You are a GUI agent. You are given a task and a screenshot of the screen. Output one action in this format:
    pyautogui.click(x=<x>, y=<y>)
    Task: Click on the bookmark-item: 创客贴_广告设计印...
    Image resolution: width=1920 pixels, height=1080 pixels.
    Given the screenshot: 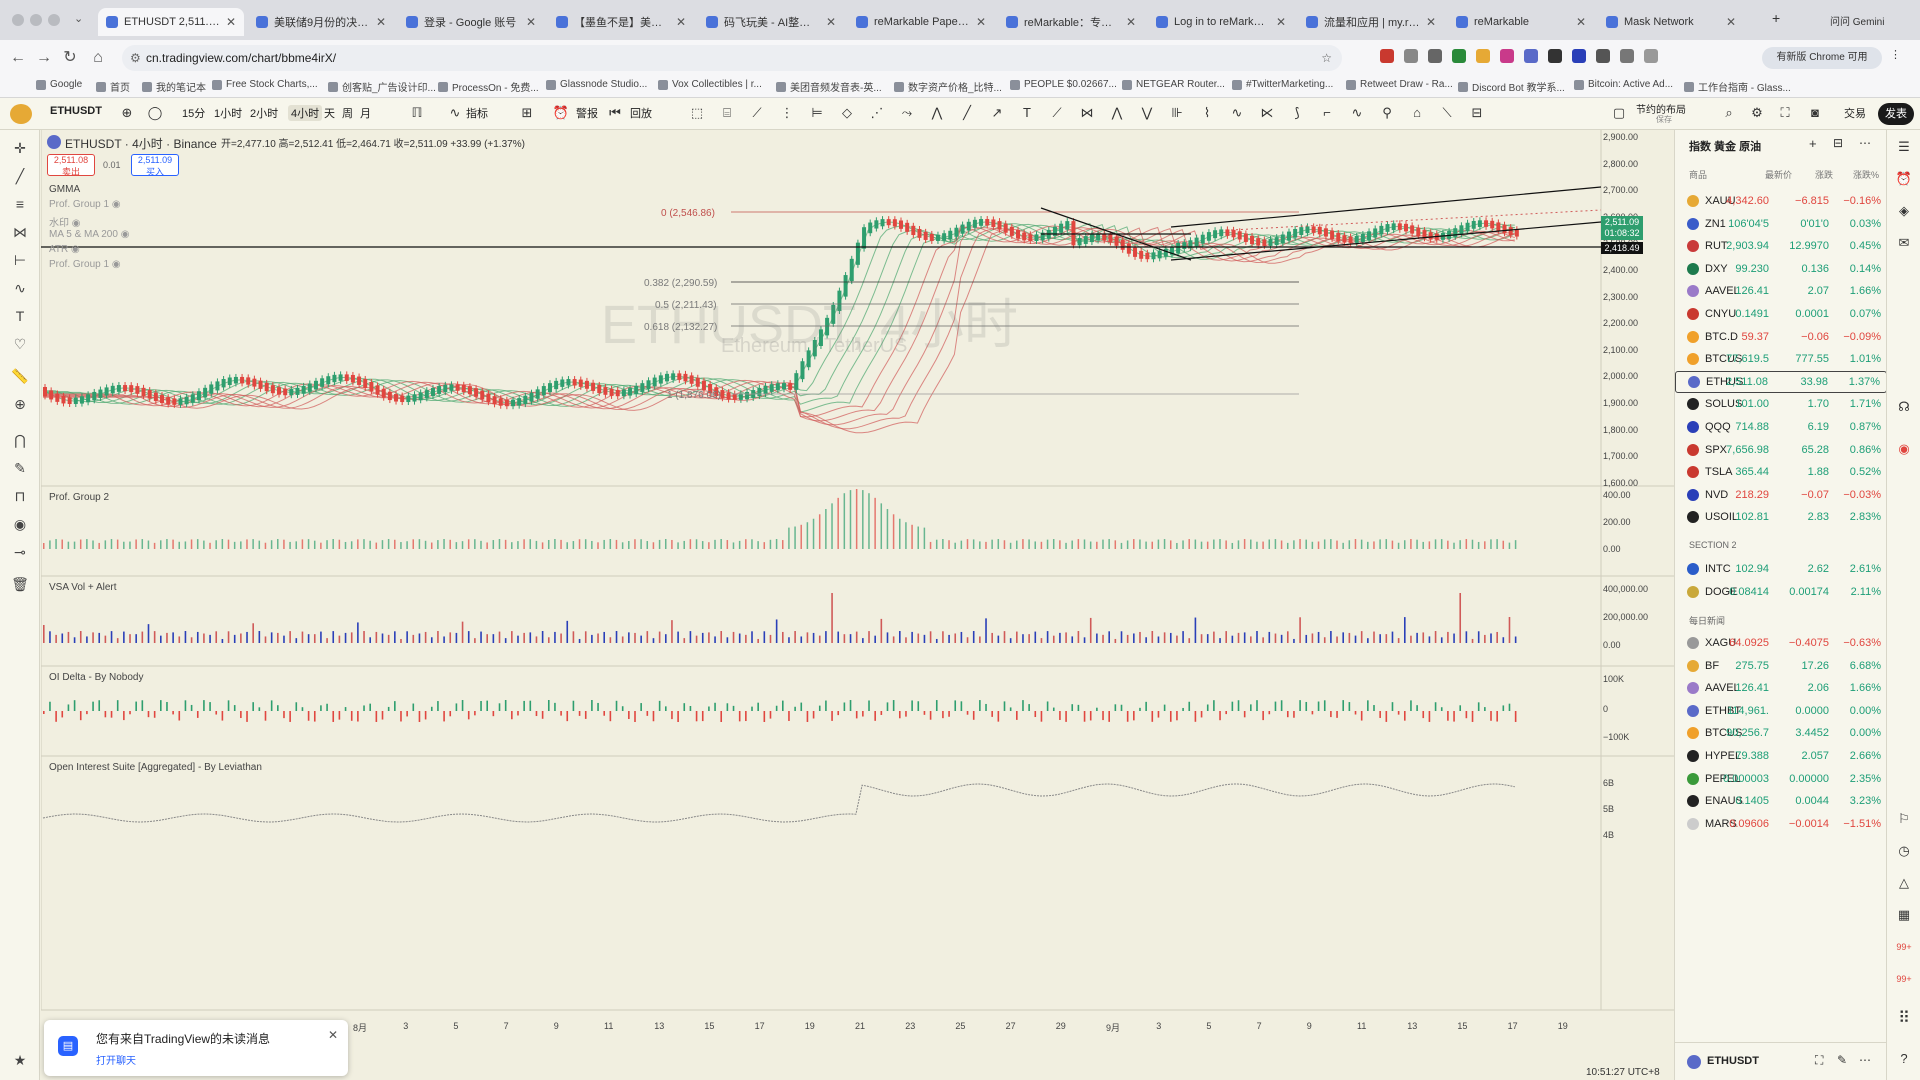 What is the action you would take?
    pyautogui.click(x=382, y=86)
    